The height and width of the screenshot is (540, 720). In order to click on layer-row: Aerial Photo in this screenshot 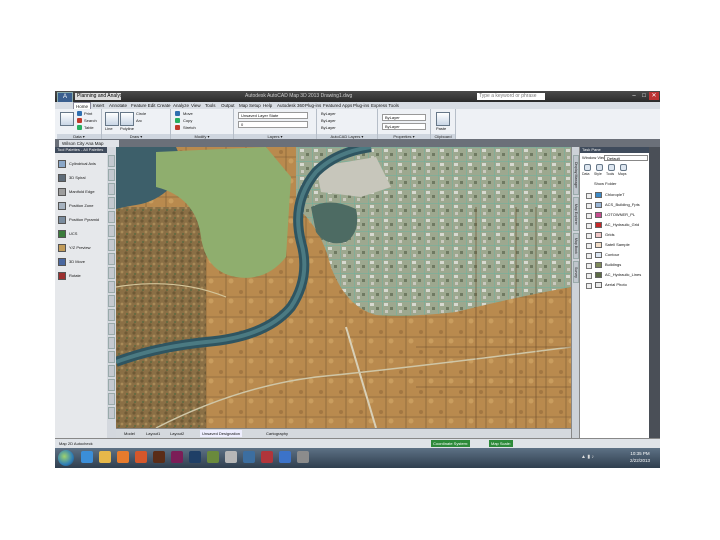, I will do `click(616, 285)`.